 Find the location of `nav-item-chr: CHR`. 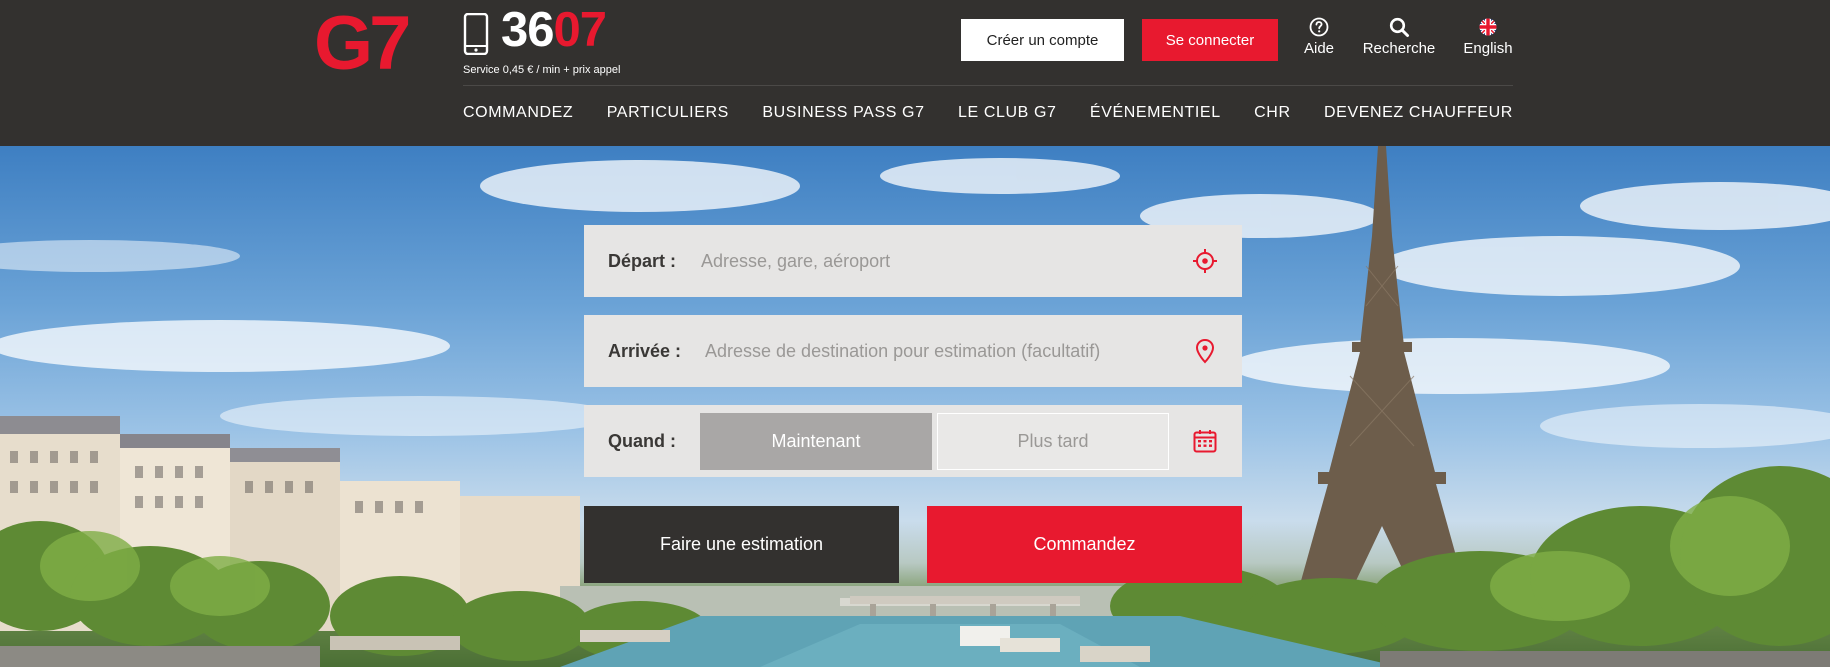

nav-item-chr: CHR is located at coordinates (1272, 113).